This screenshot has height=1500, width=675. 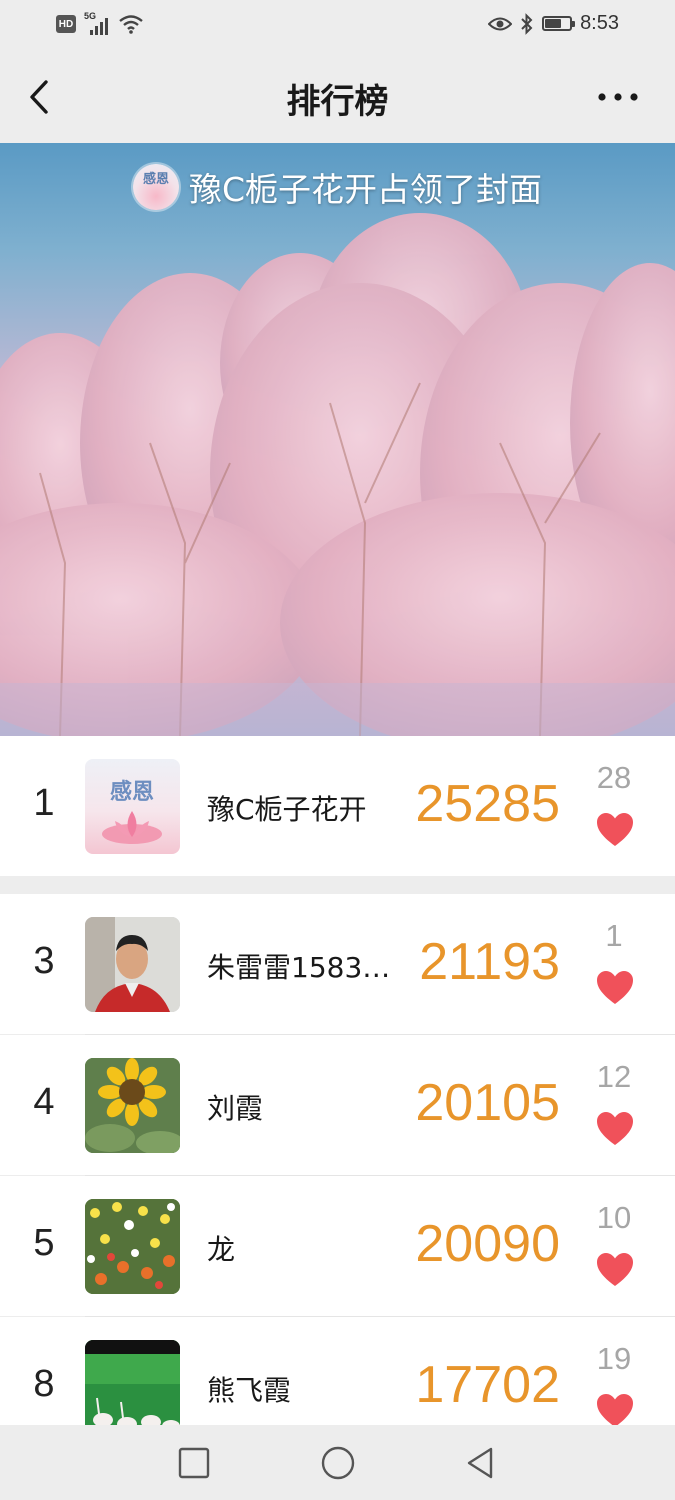 What do you see at coordinates (614, 935) in the screenshot?
I see `like-count: 1` at bounding box center [614, 935].